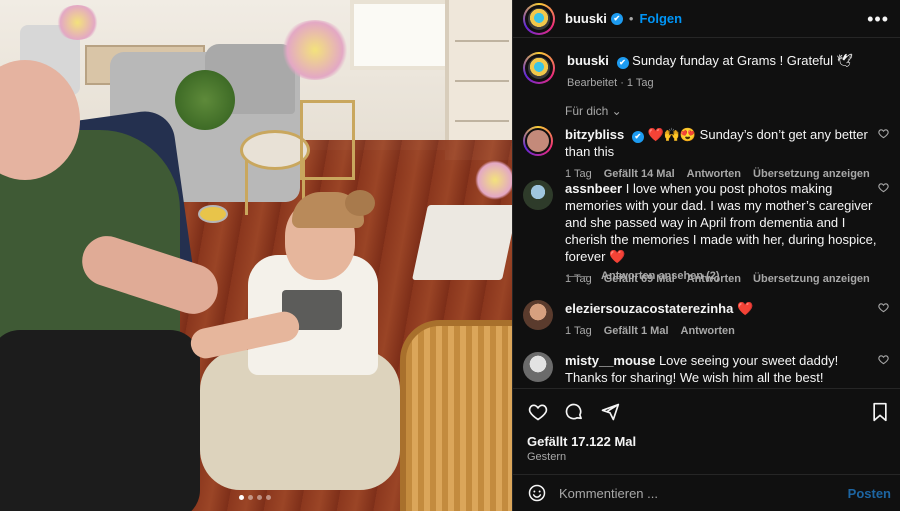 Image resolution: width=900 pixels, height=511 pixels. What do you see at coordinates (745, 308) in the screenshot?
I see `comment-text: ❤️` at bounding box center [745, 308].